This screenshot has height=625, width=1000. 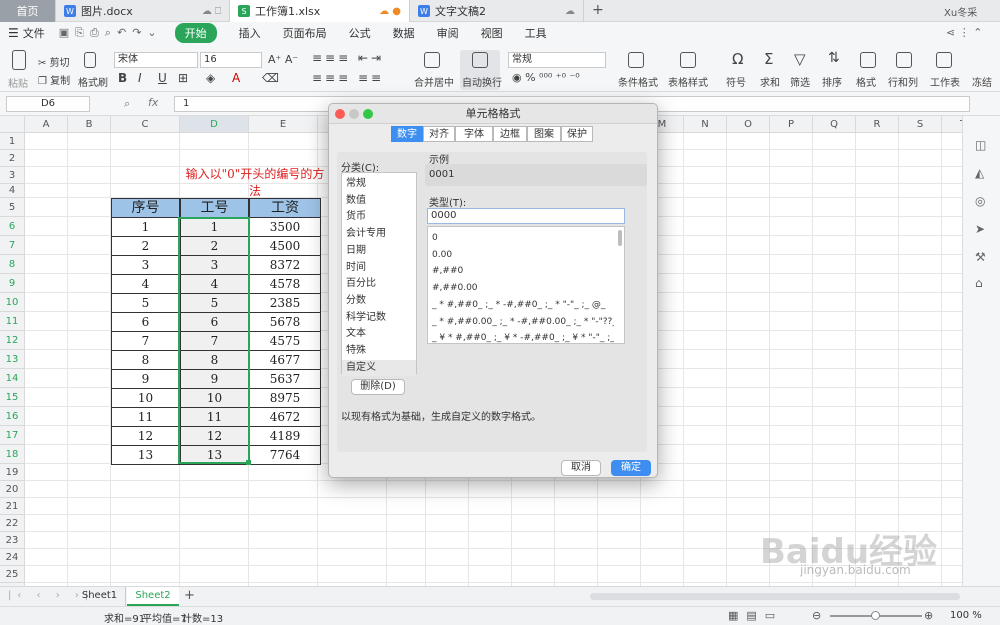 What do you see at coordinates (12, 435) in the screenshot?
I see `row-header-17: 17` at bounding box center [12, 435].